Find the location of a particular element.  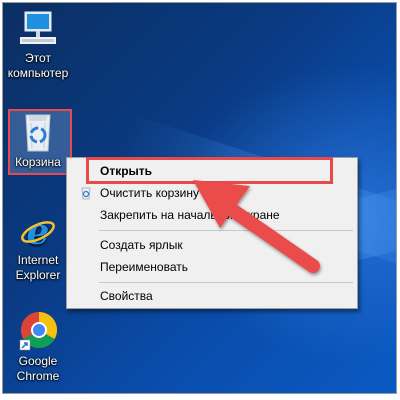

menu-item-label: Очистить корзину is located at coordinates (149, 193).